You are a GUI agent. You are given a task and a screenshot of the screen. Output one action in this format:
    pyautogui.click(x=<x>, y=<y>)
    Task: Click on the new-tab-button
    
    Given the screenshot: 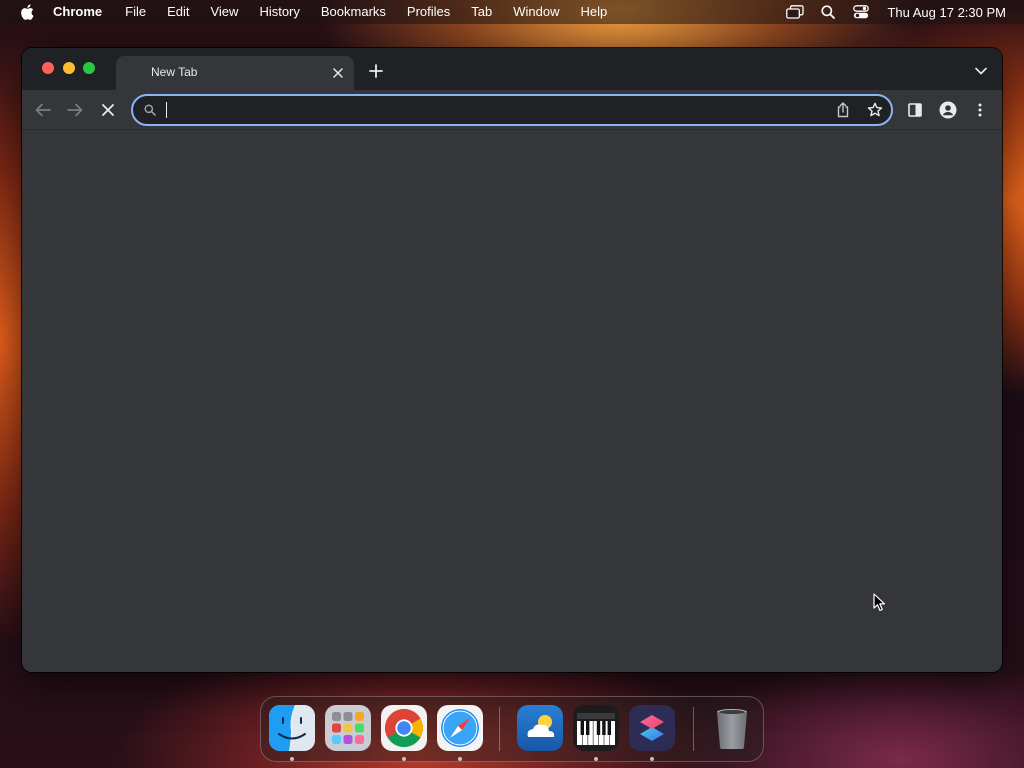 What is the action you would take?
    pyautogui.click(x=376, y=71)
    